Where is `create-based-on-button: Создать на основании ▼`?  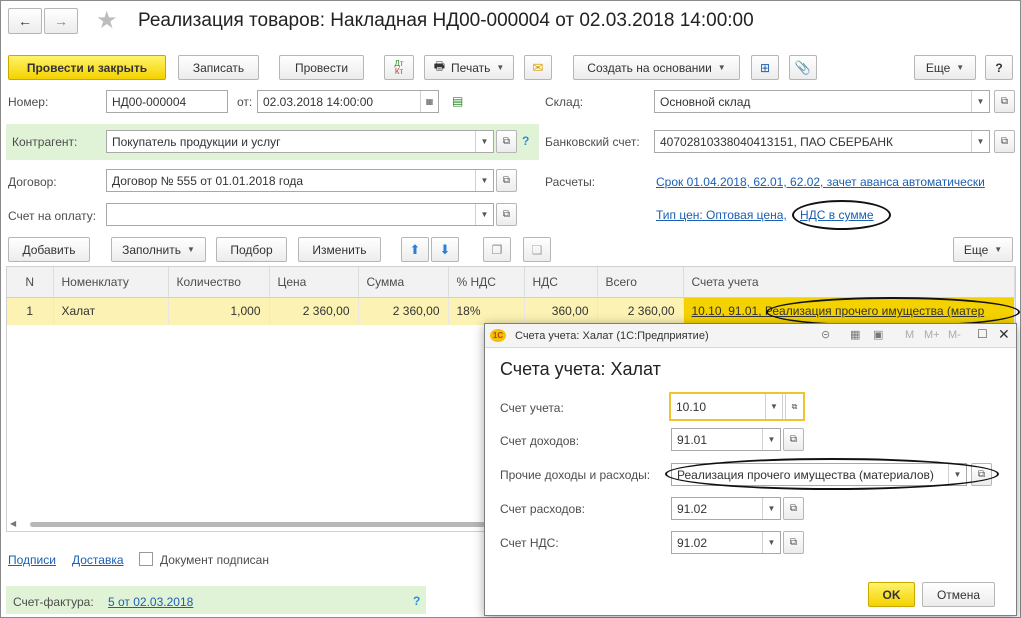
create-based-on-button: Создать на основании ▼ is located at coordinates (656, 67).